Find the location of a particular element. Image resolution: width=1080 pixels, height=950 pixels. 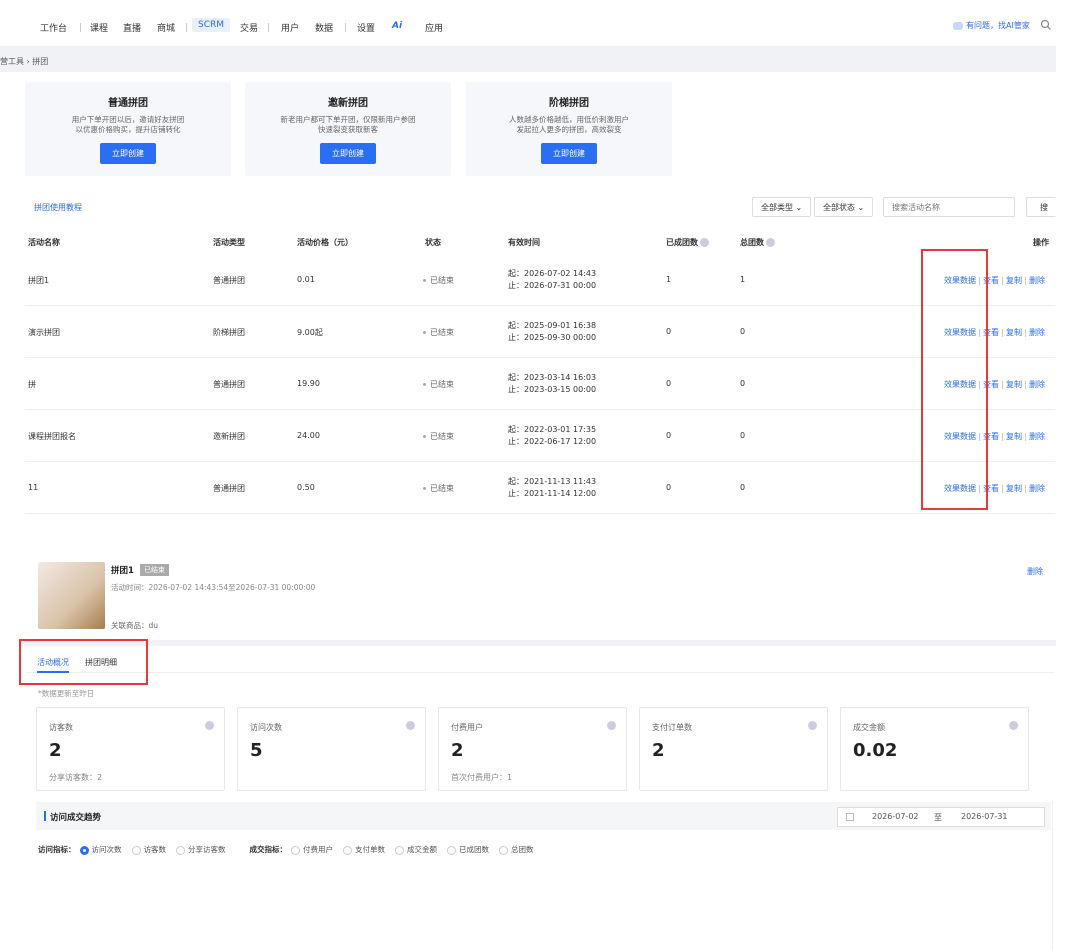

ai-icon: Ai is located at coordinates (397, 26).